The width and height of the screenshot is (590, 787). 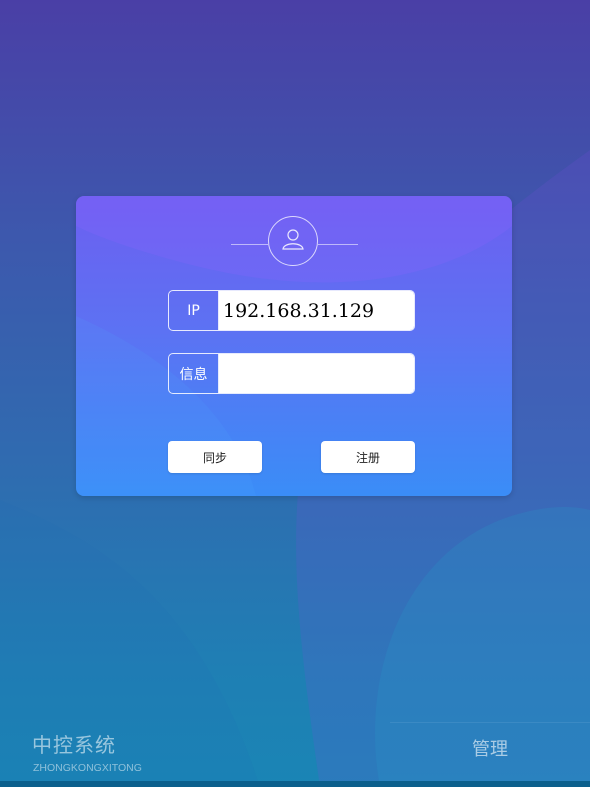 What do you see at coordinates (490, 722) in the screenshot?
I see `footer-divider` at bounding box center [490, 722].